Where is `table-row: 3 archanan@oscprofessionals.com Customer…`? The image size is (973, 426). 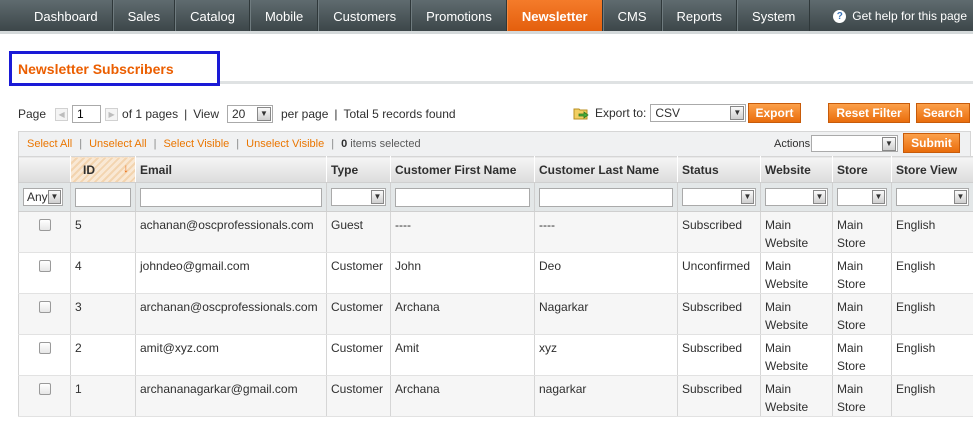 table-row: 3 archanan@oscprofessionals.com Customer… is located at coordinates (495, 314).